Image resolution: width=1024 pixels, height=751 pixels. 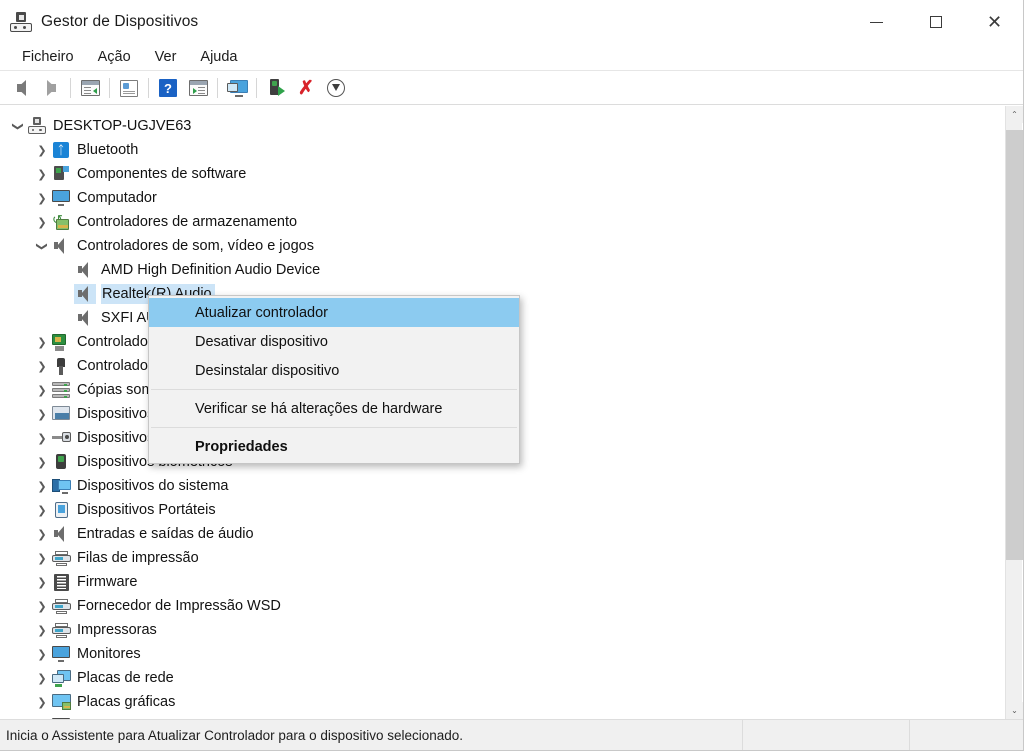 I want to click on menu-ficheiro: Ficheiro, so click(x=48, y=57).